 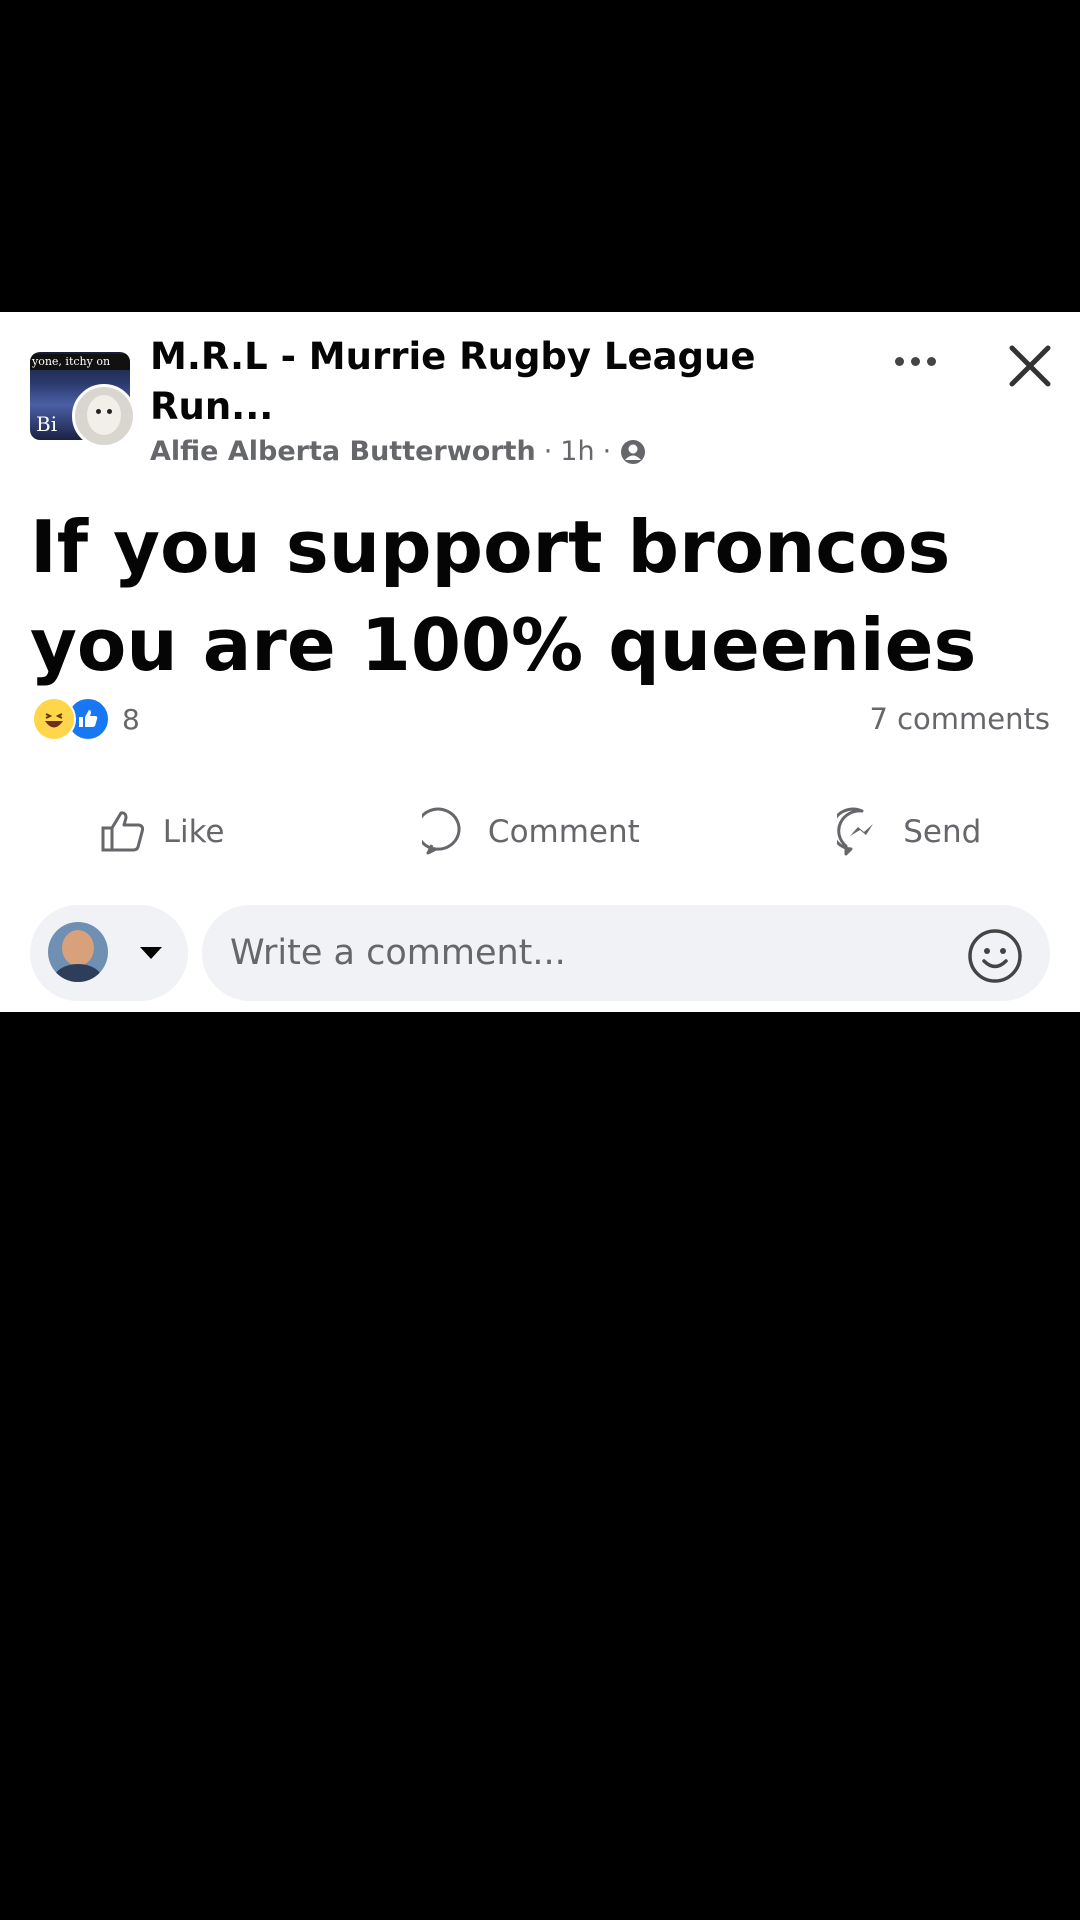 I want to click on like-label: Like, so click(x=193, y=832).